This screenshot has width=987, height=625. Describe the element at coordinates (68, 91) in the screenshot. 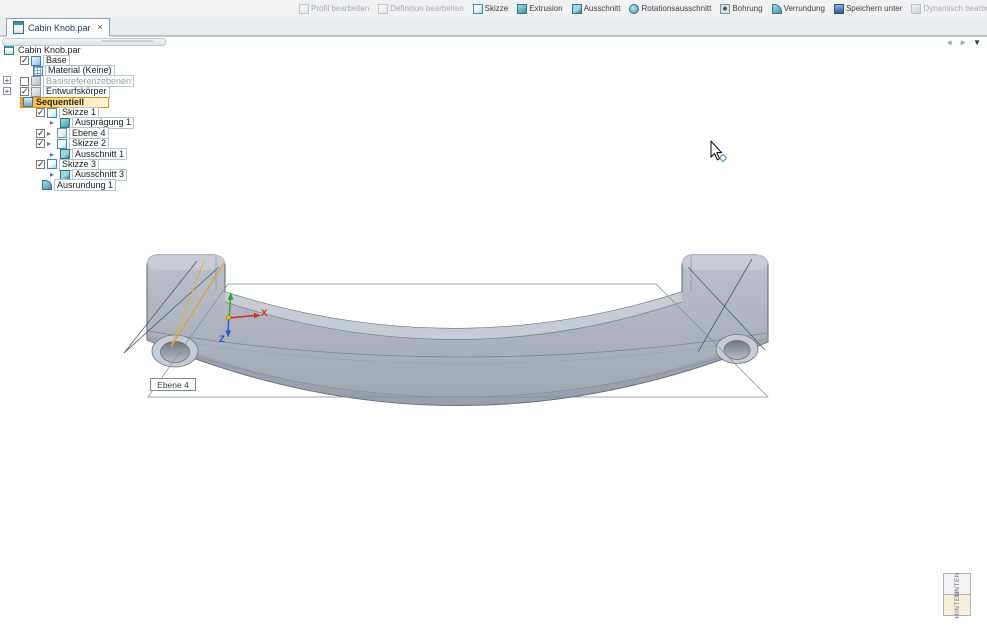

I see `tree-item-entwurfskoerper: Entwurfskörper` at that location.